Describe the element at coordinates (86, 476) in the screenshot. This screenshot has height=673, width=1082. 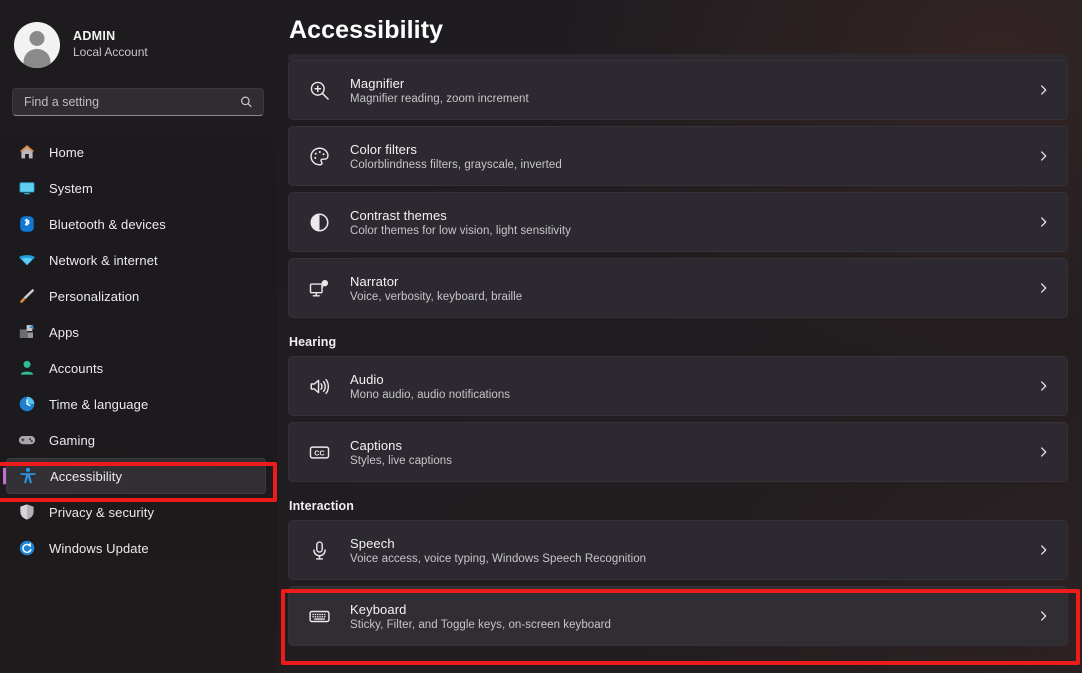
I see `sidebar-item-label: Accessibility` at that location.